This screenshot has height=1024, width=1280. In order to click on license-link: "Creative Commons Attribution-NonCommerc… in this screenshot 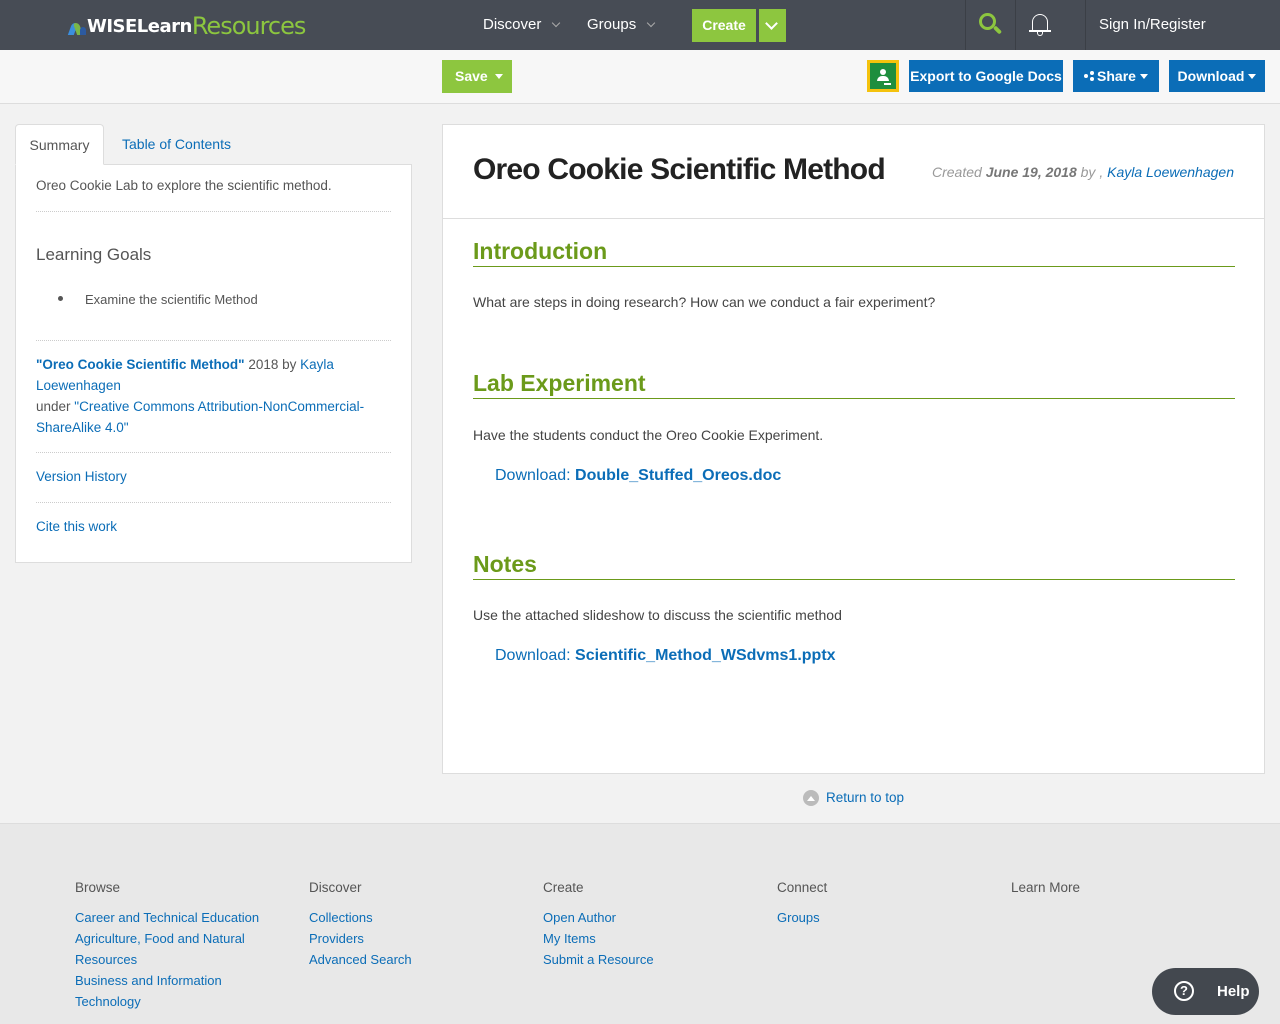, I will do `click(200, 417)`.